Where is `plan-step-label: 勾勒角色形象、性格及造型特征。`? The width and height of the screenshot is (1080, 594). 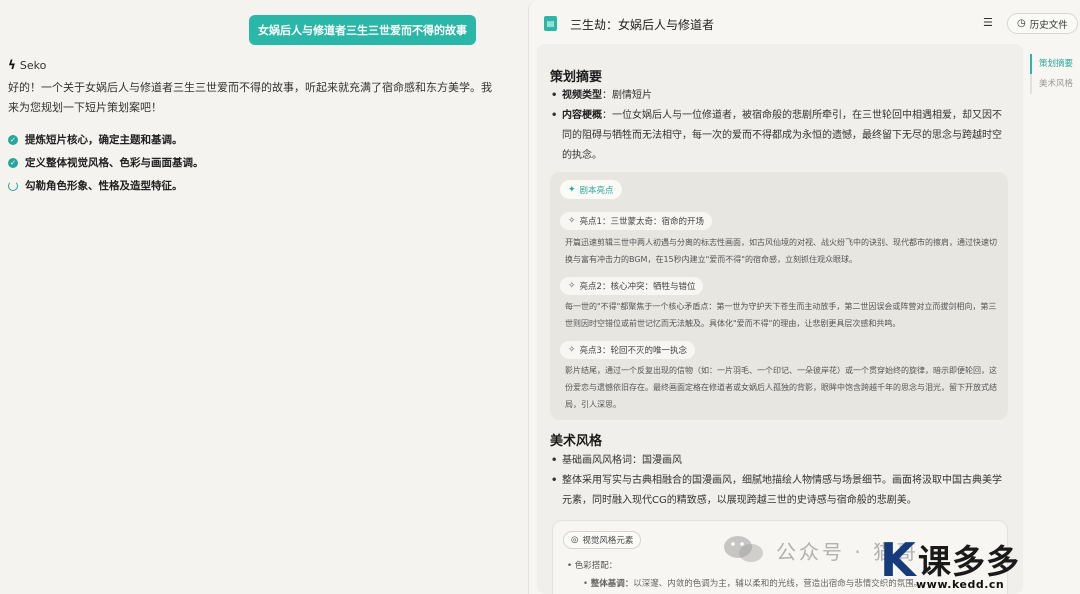 plan-step-label: 勾勒角色形象、性格及造型特征。 is located at coordinates (104, 186).